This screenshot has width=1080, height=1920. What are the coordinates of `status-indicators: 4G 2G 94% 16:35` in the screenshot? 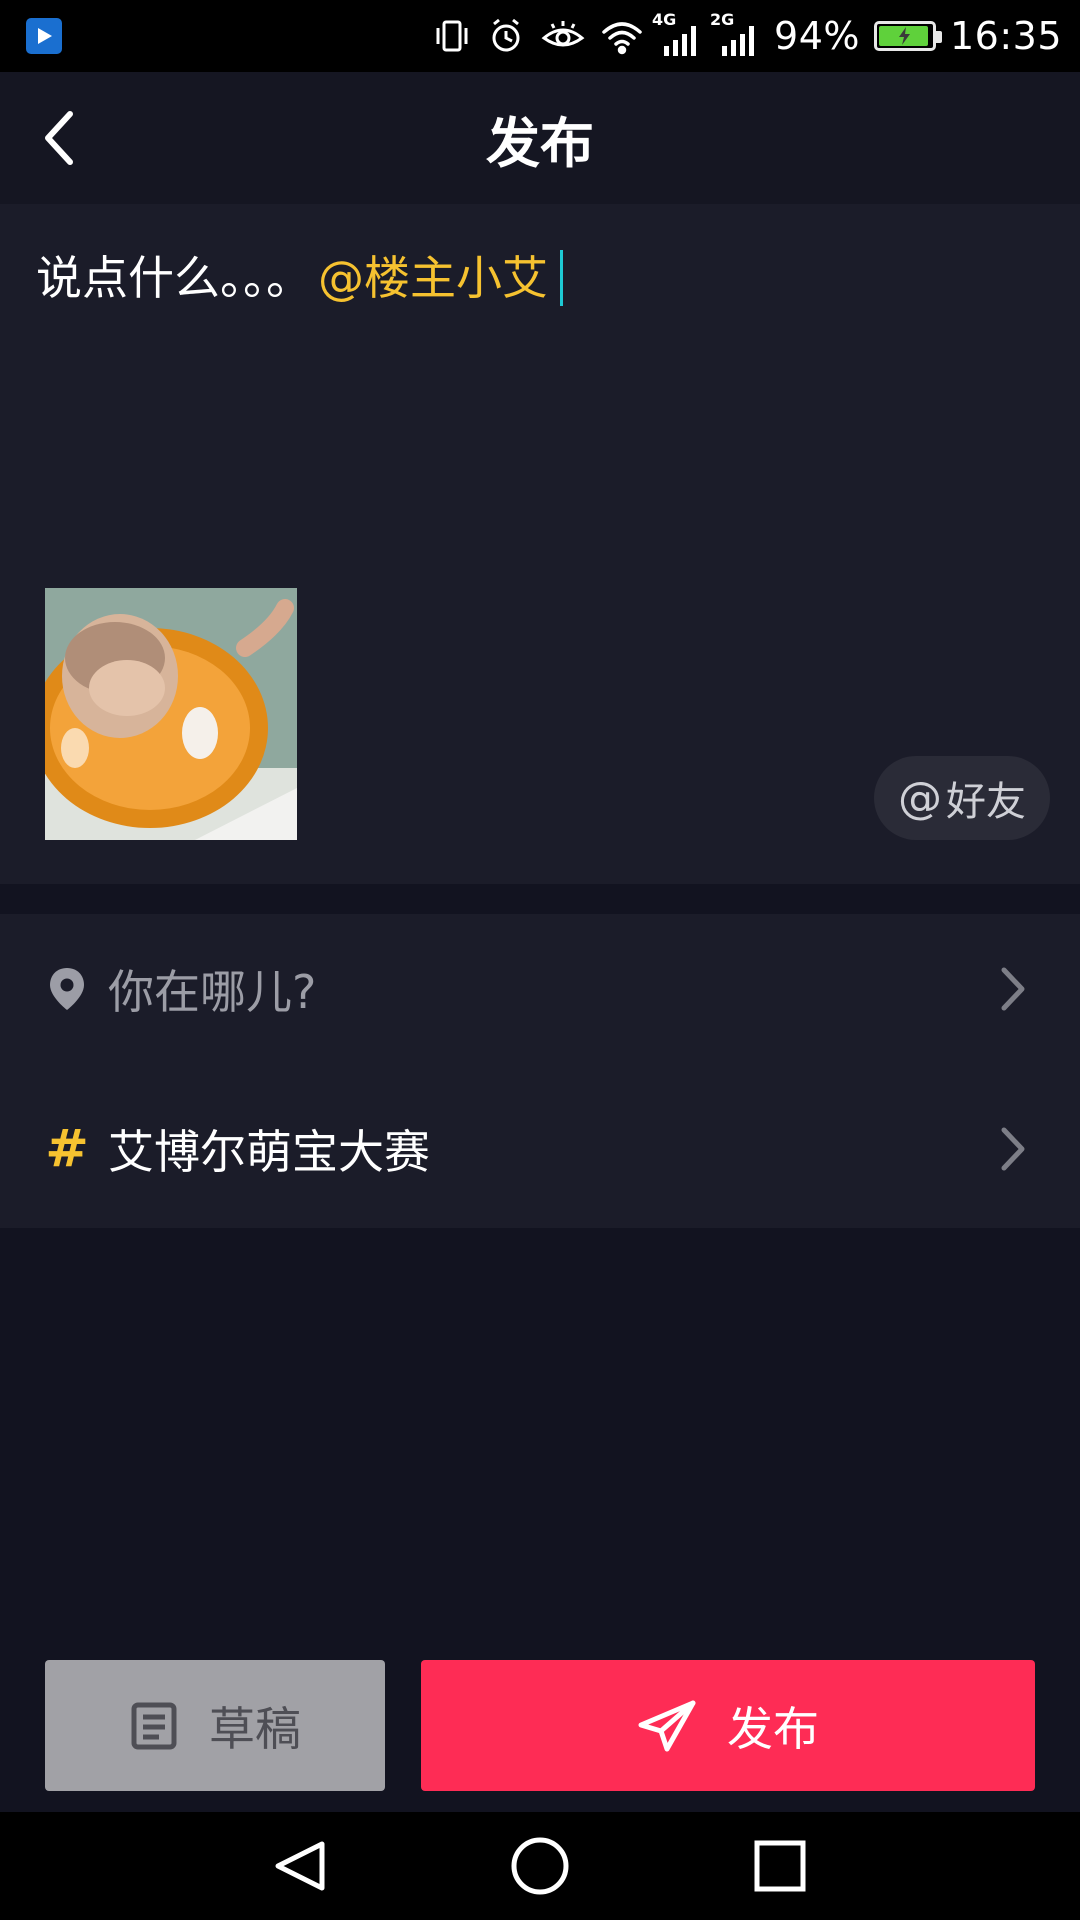 It's located at (747, 36).